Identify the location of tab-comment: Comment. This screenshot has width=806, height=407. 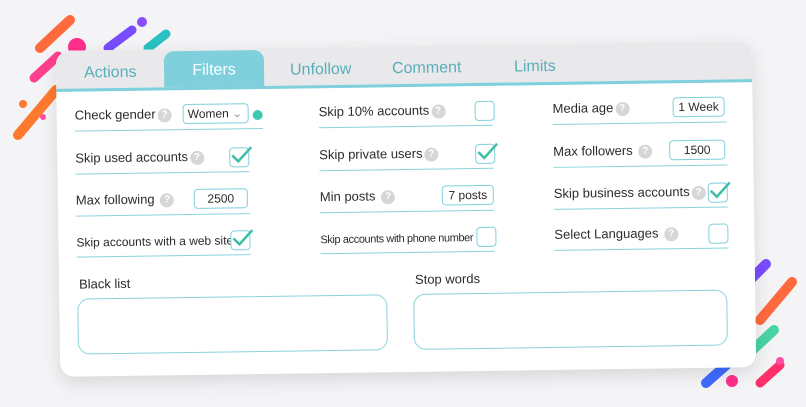
(427, 68).